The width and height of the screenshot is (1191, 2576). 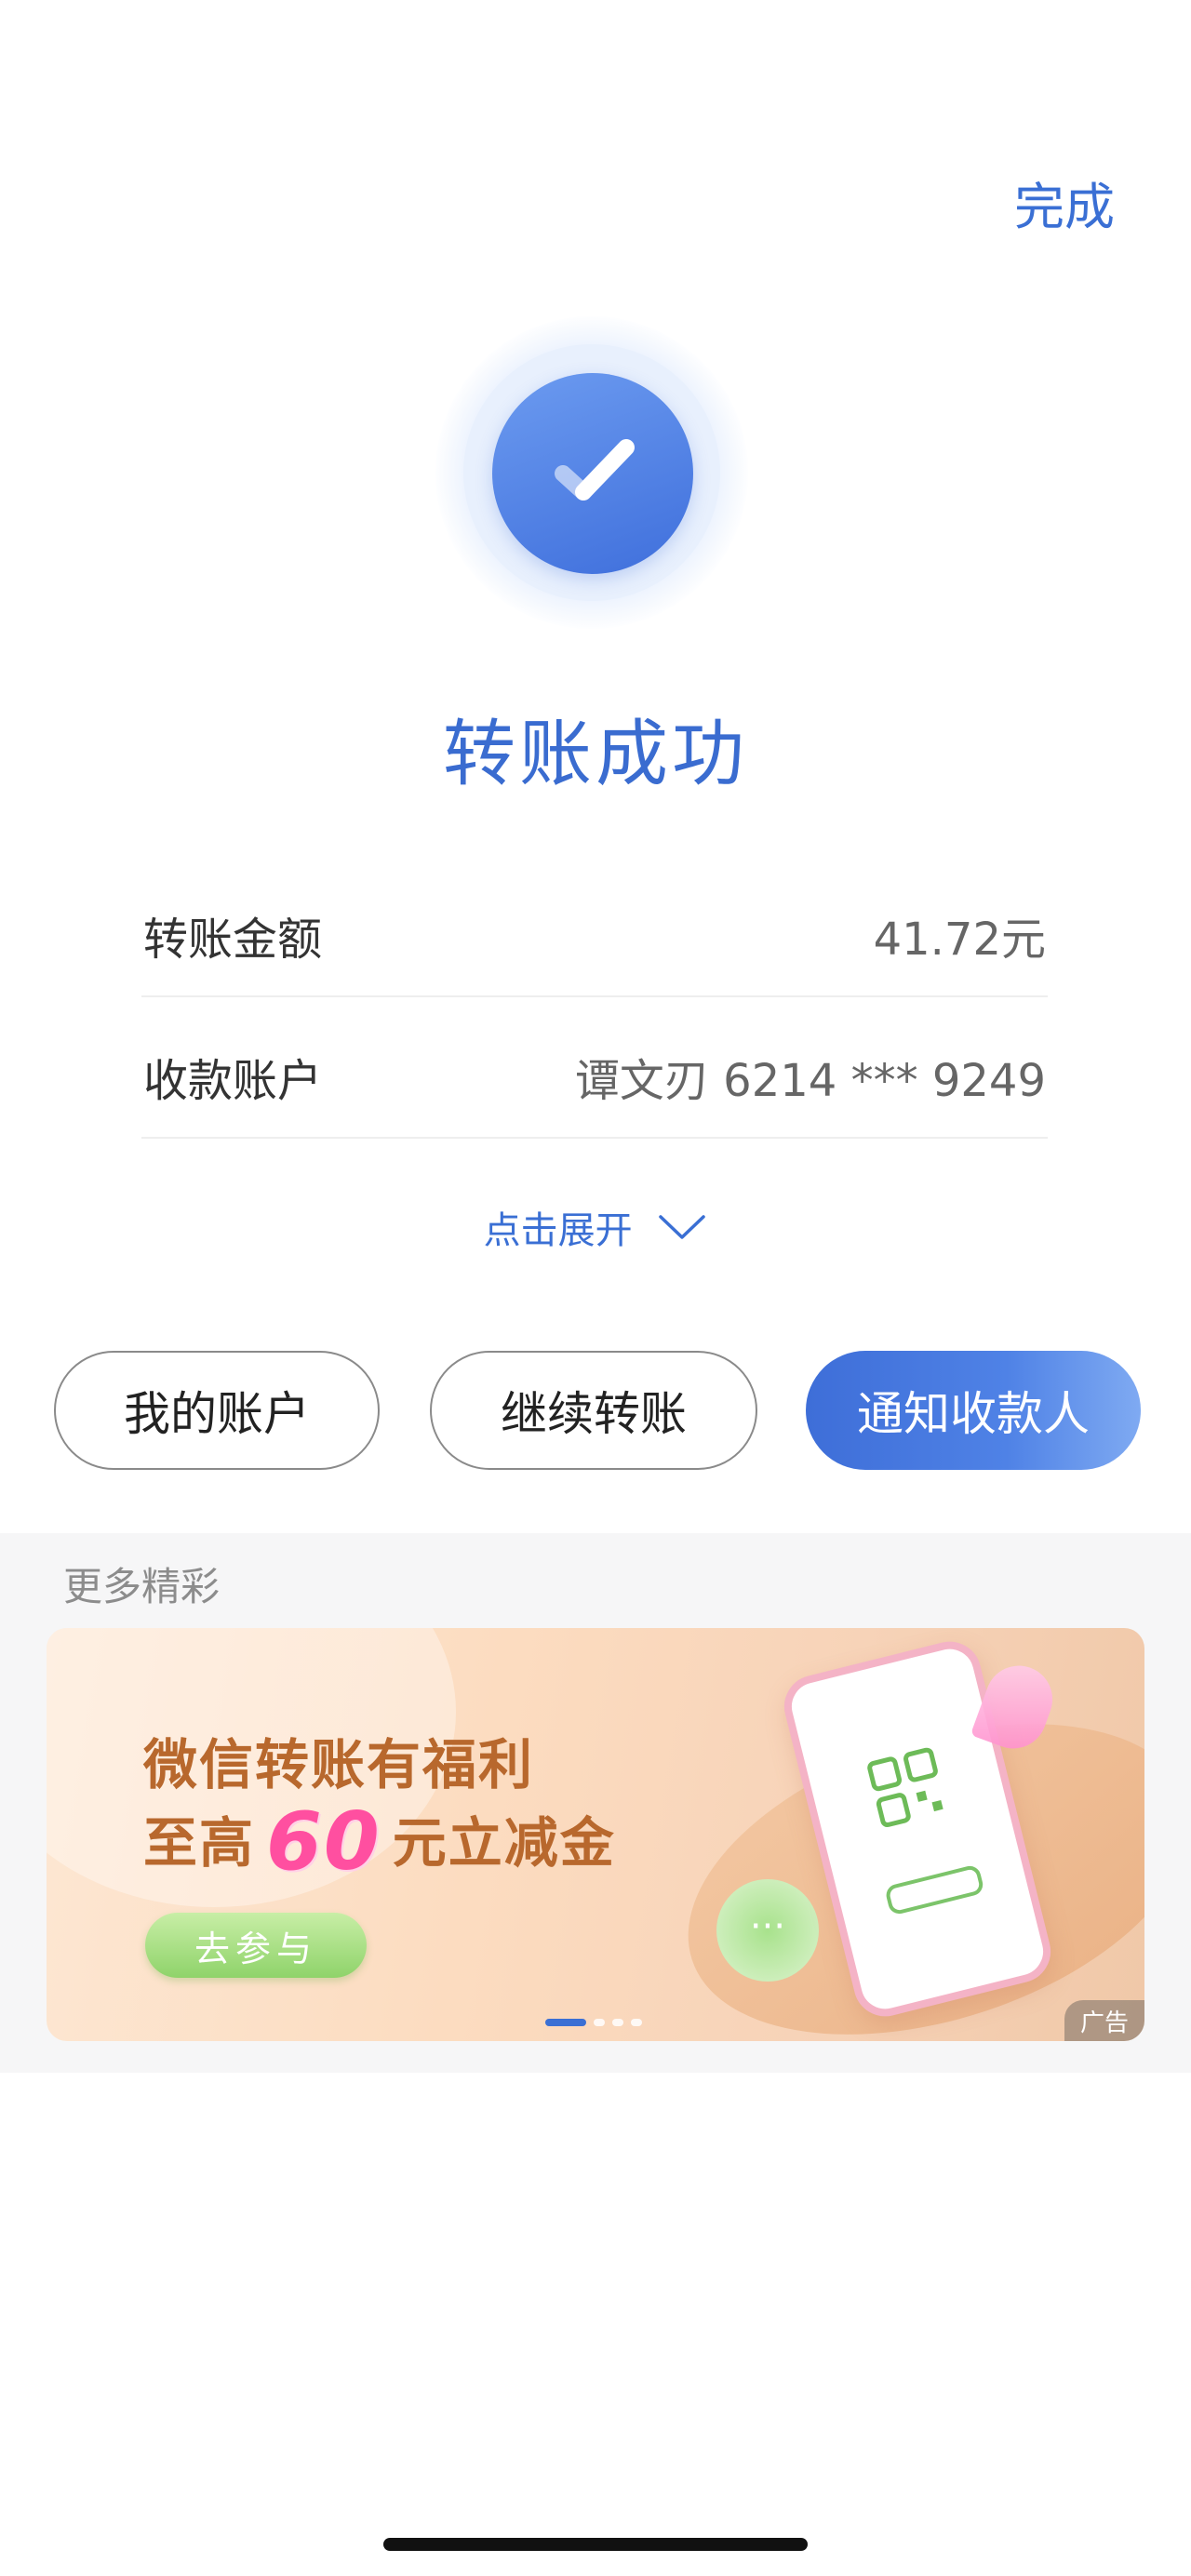 What do you see at coordinates (594, 925) in the screenshot?
I see `amount-row: 转账金额 41.72元` at bounding box center [594, 925].